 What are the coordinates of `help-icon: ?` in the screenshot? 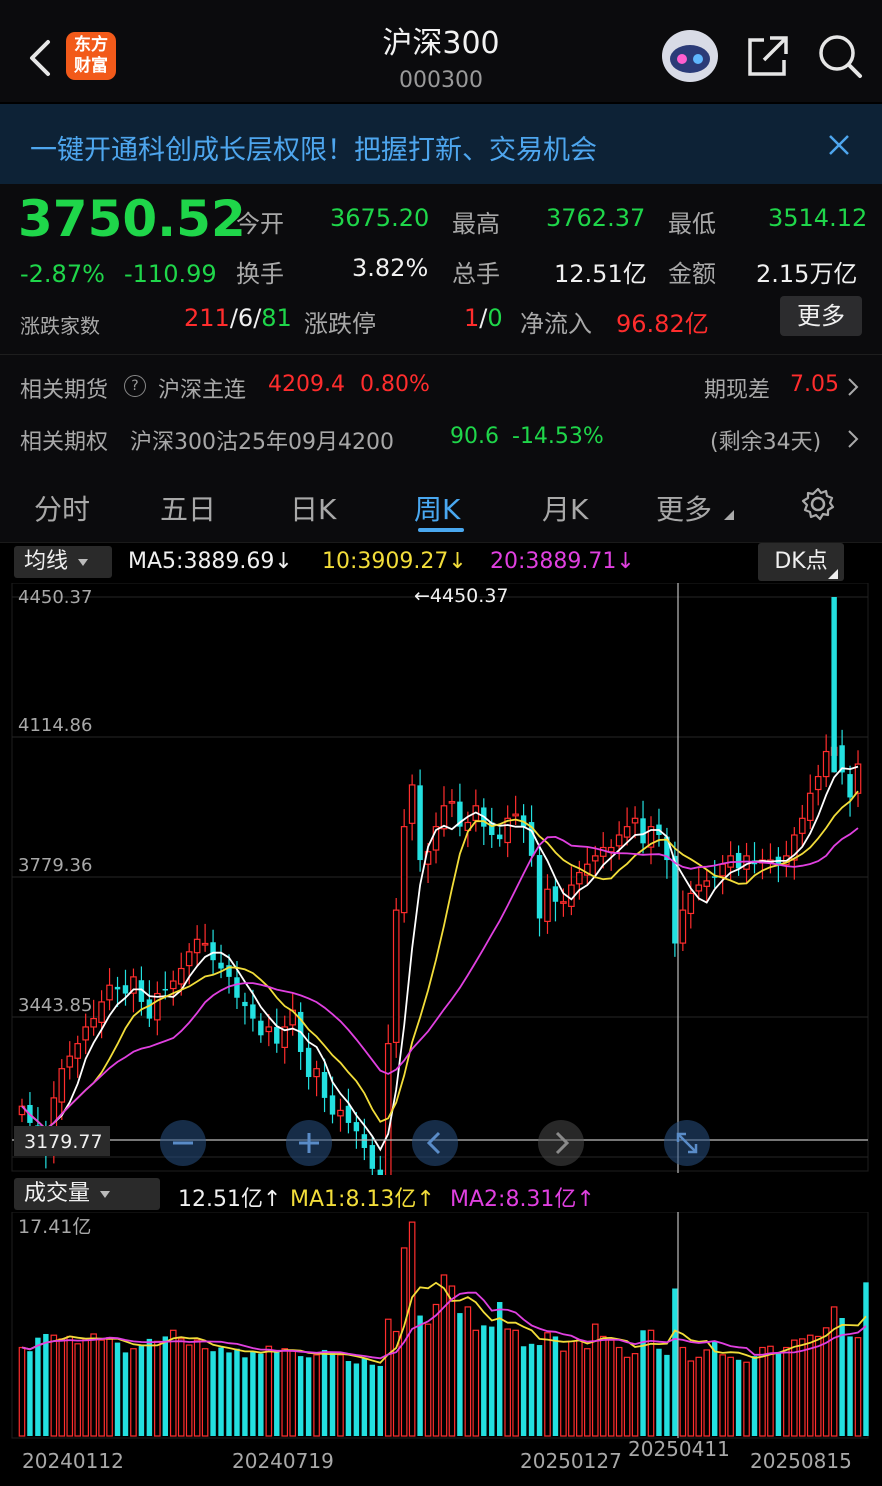 It's located at (135, 386).